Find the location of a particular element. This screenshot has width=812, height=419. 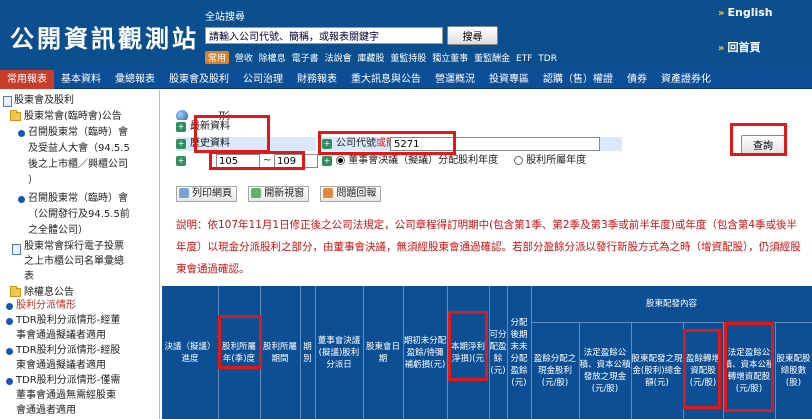

print-button: 列印網頁 is located at coordinates (206, 194).